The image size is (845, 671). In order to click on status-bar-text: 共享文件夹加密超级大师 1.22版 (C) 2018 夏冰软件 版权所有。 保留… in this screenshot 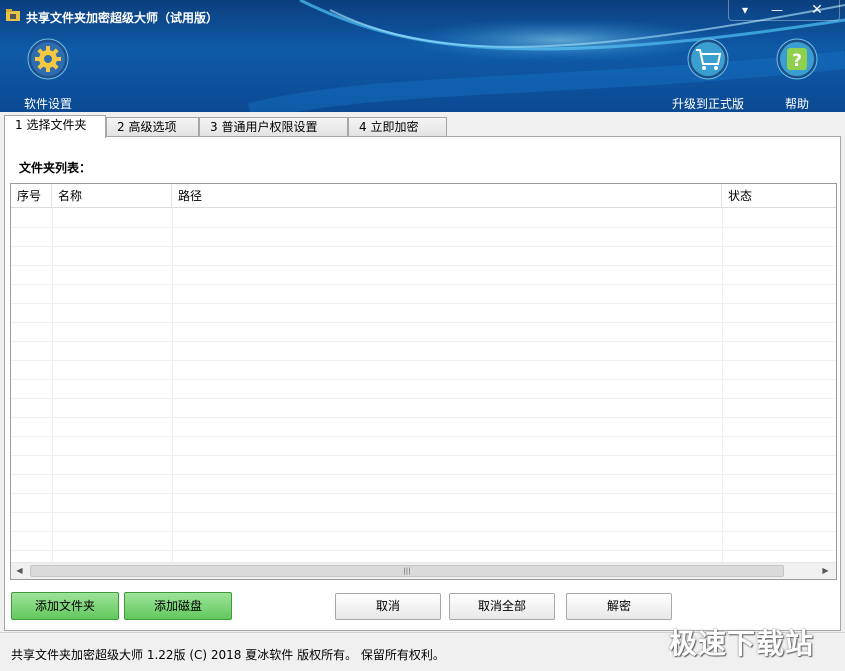, I will do `click(228, 655)`.